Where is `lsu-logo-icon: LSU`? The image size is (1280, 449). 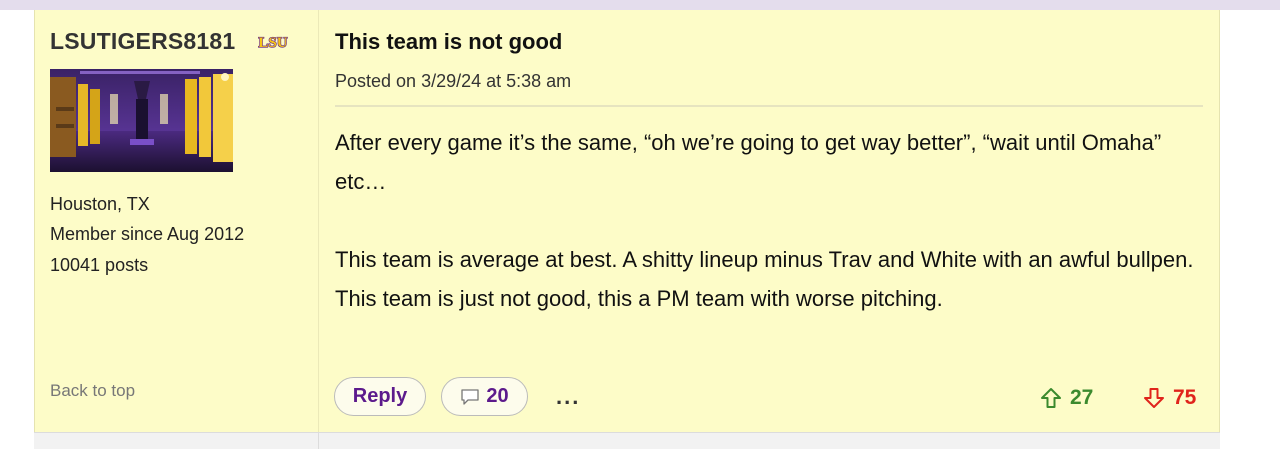 lsu-logo-icon: LSU is located at coordinates (273, 42).